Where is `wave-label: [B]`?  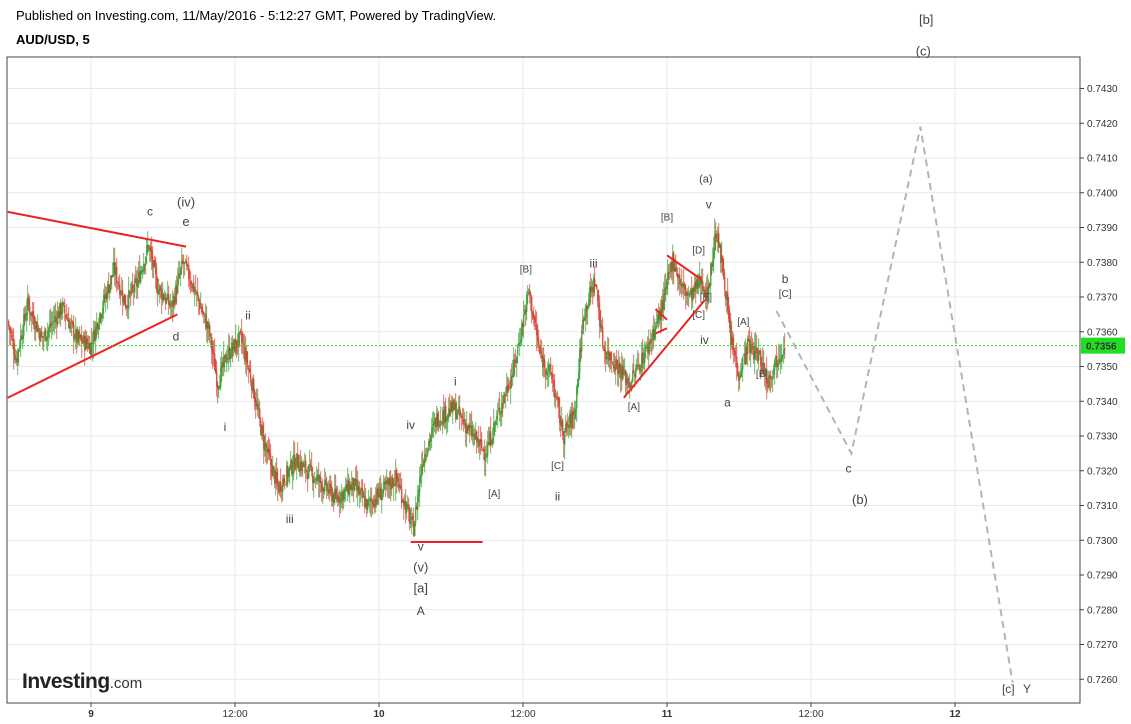 wave-label: [B] is located at coordinates (667, 218).